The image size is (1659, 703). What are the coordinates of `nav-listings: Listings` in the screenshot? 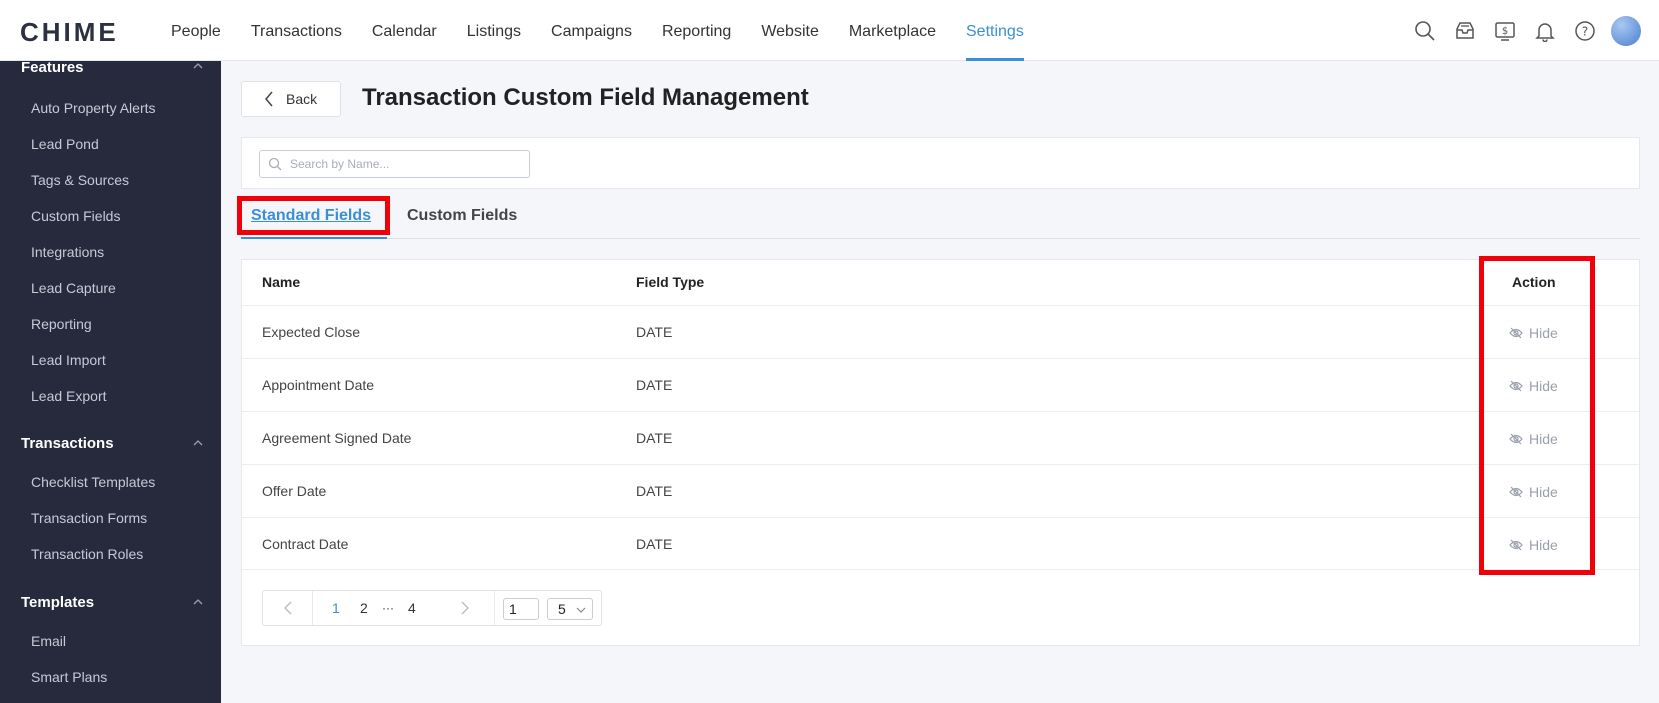 It's located at (494, 30).